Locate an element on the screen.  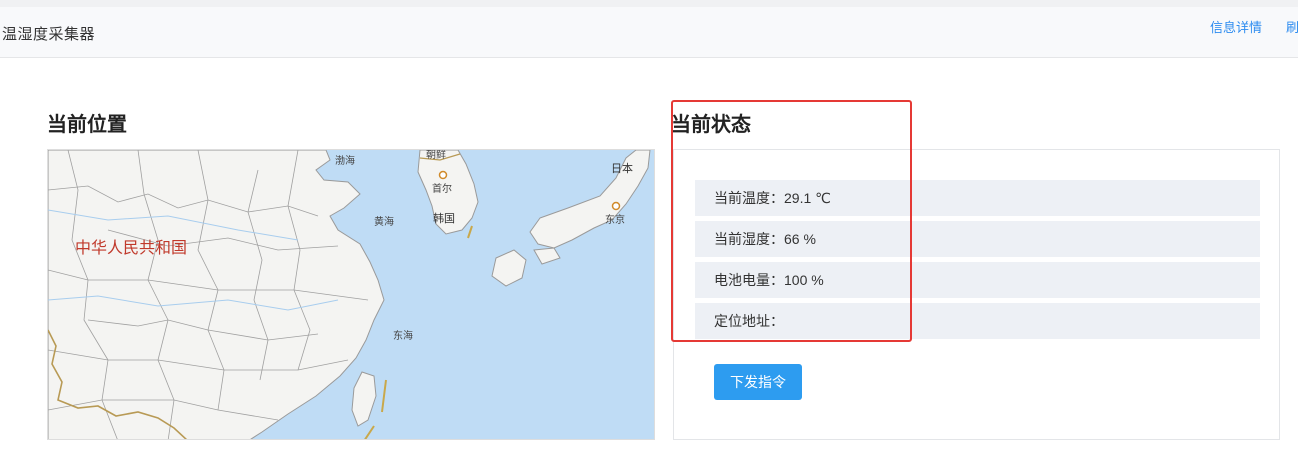
seoul-label: 首尔 is located at coordinates (442, 189).